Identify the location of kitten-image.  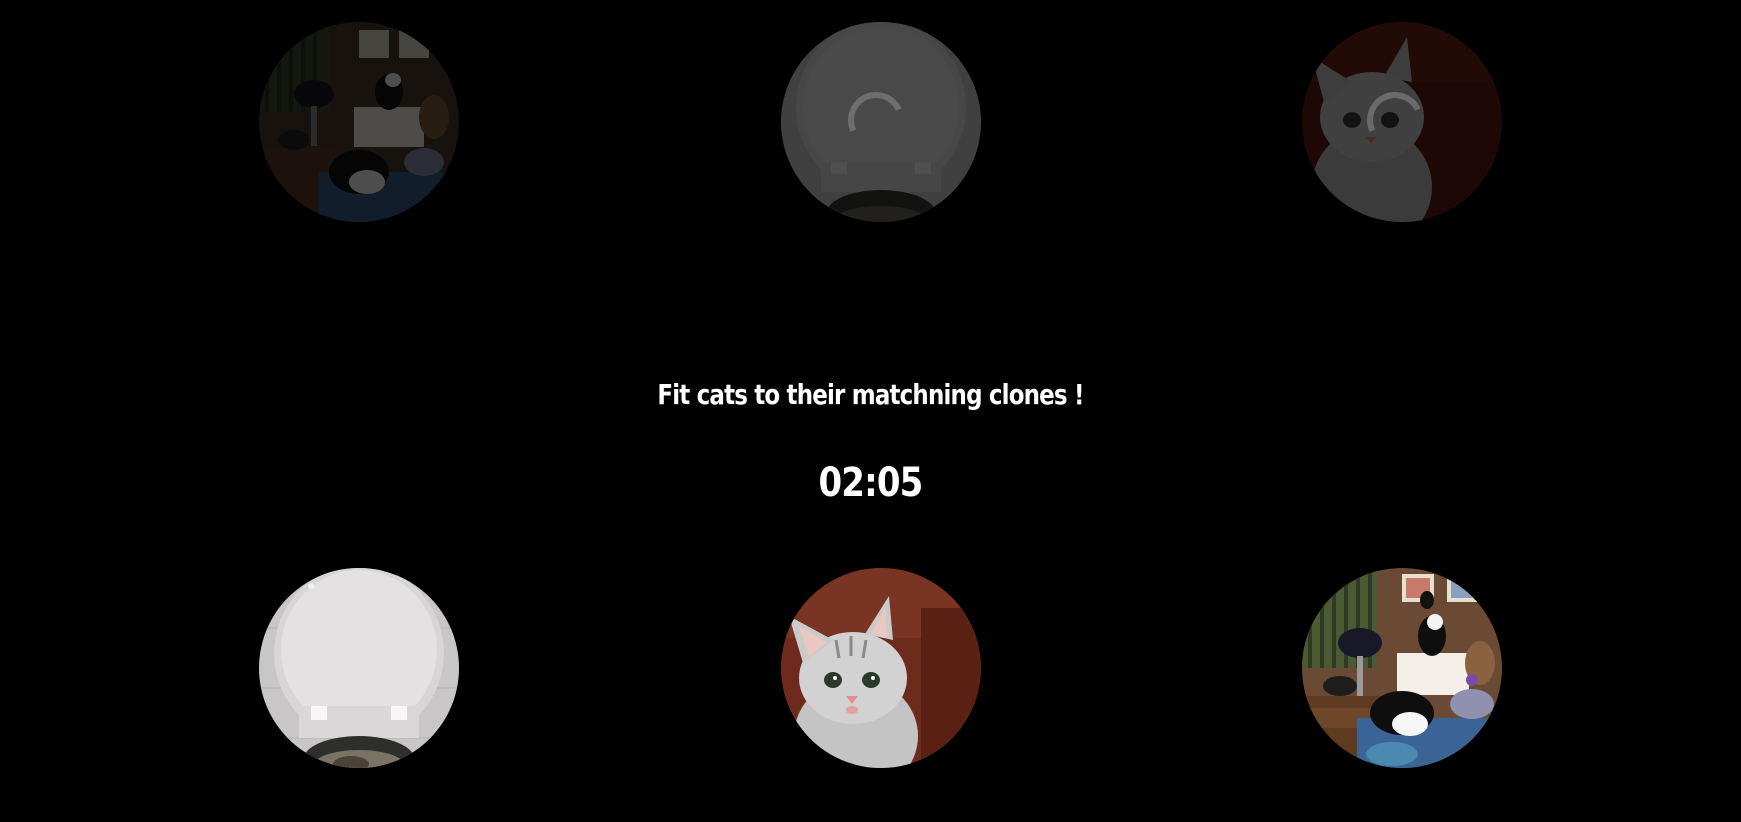
(881, 668).